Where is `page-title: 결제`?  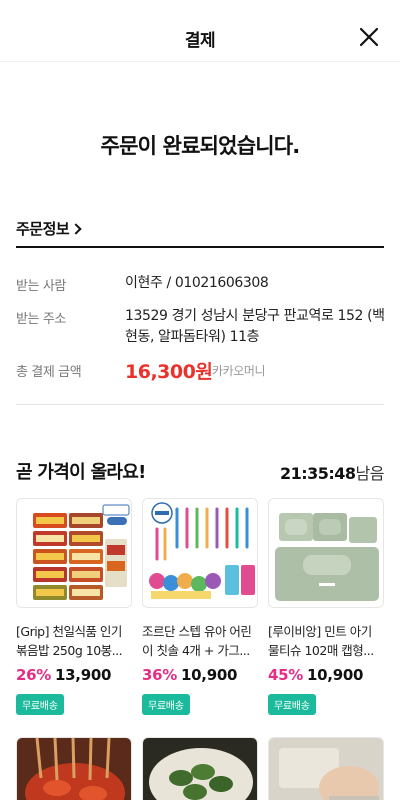
page-title: 결제 is located at coordinates (200, 41).